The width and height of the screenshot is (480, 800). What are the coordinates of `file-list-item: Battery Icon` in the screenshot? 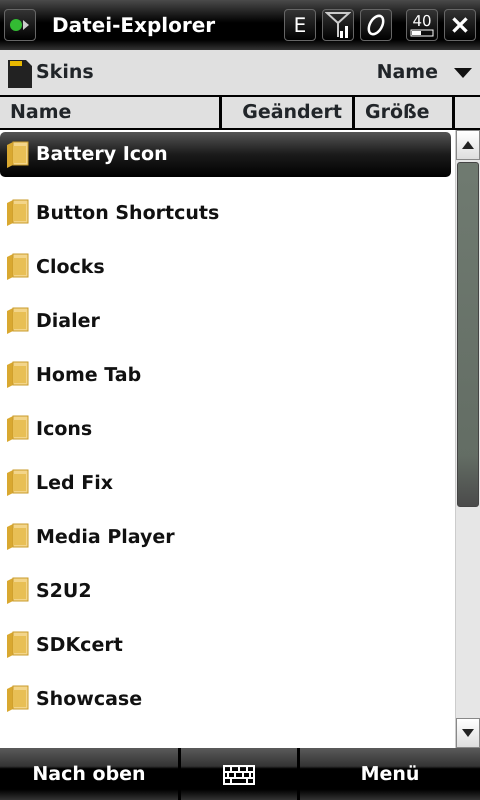 It's located at (225, 154).